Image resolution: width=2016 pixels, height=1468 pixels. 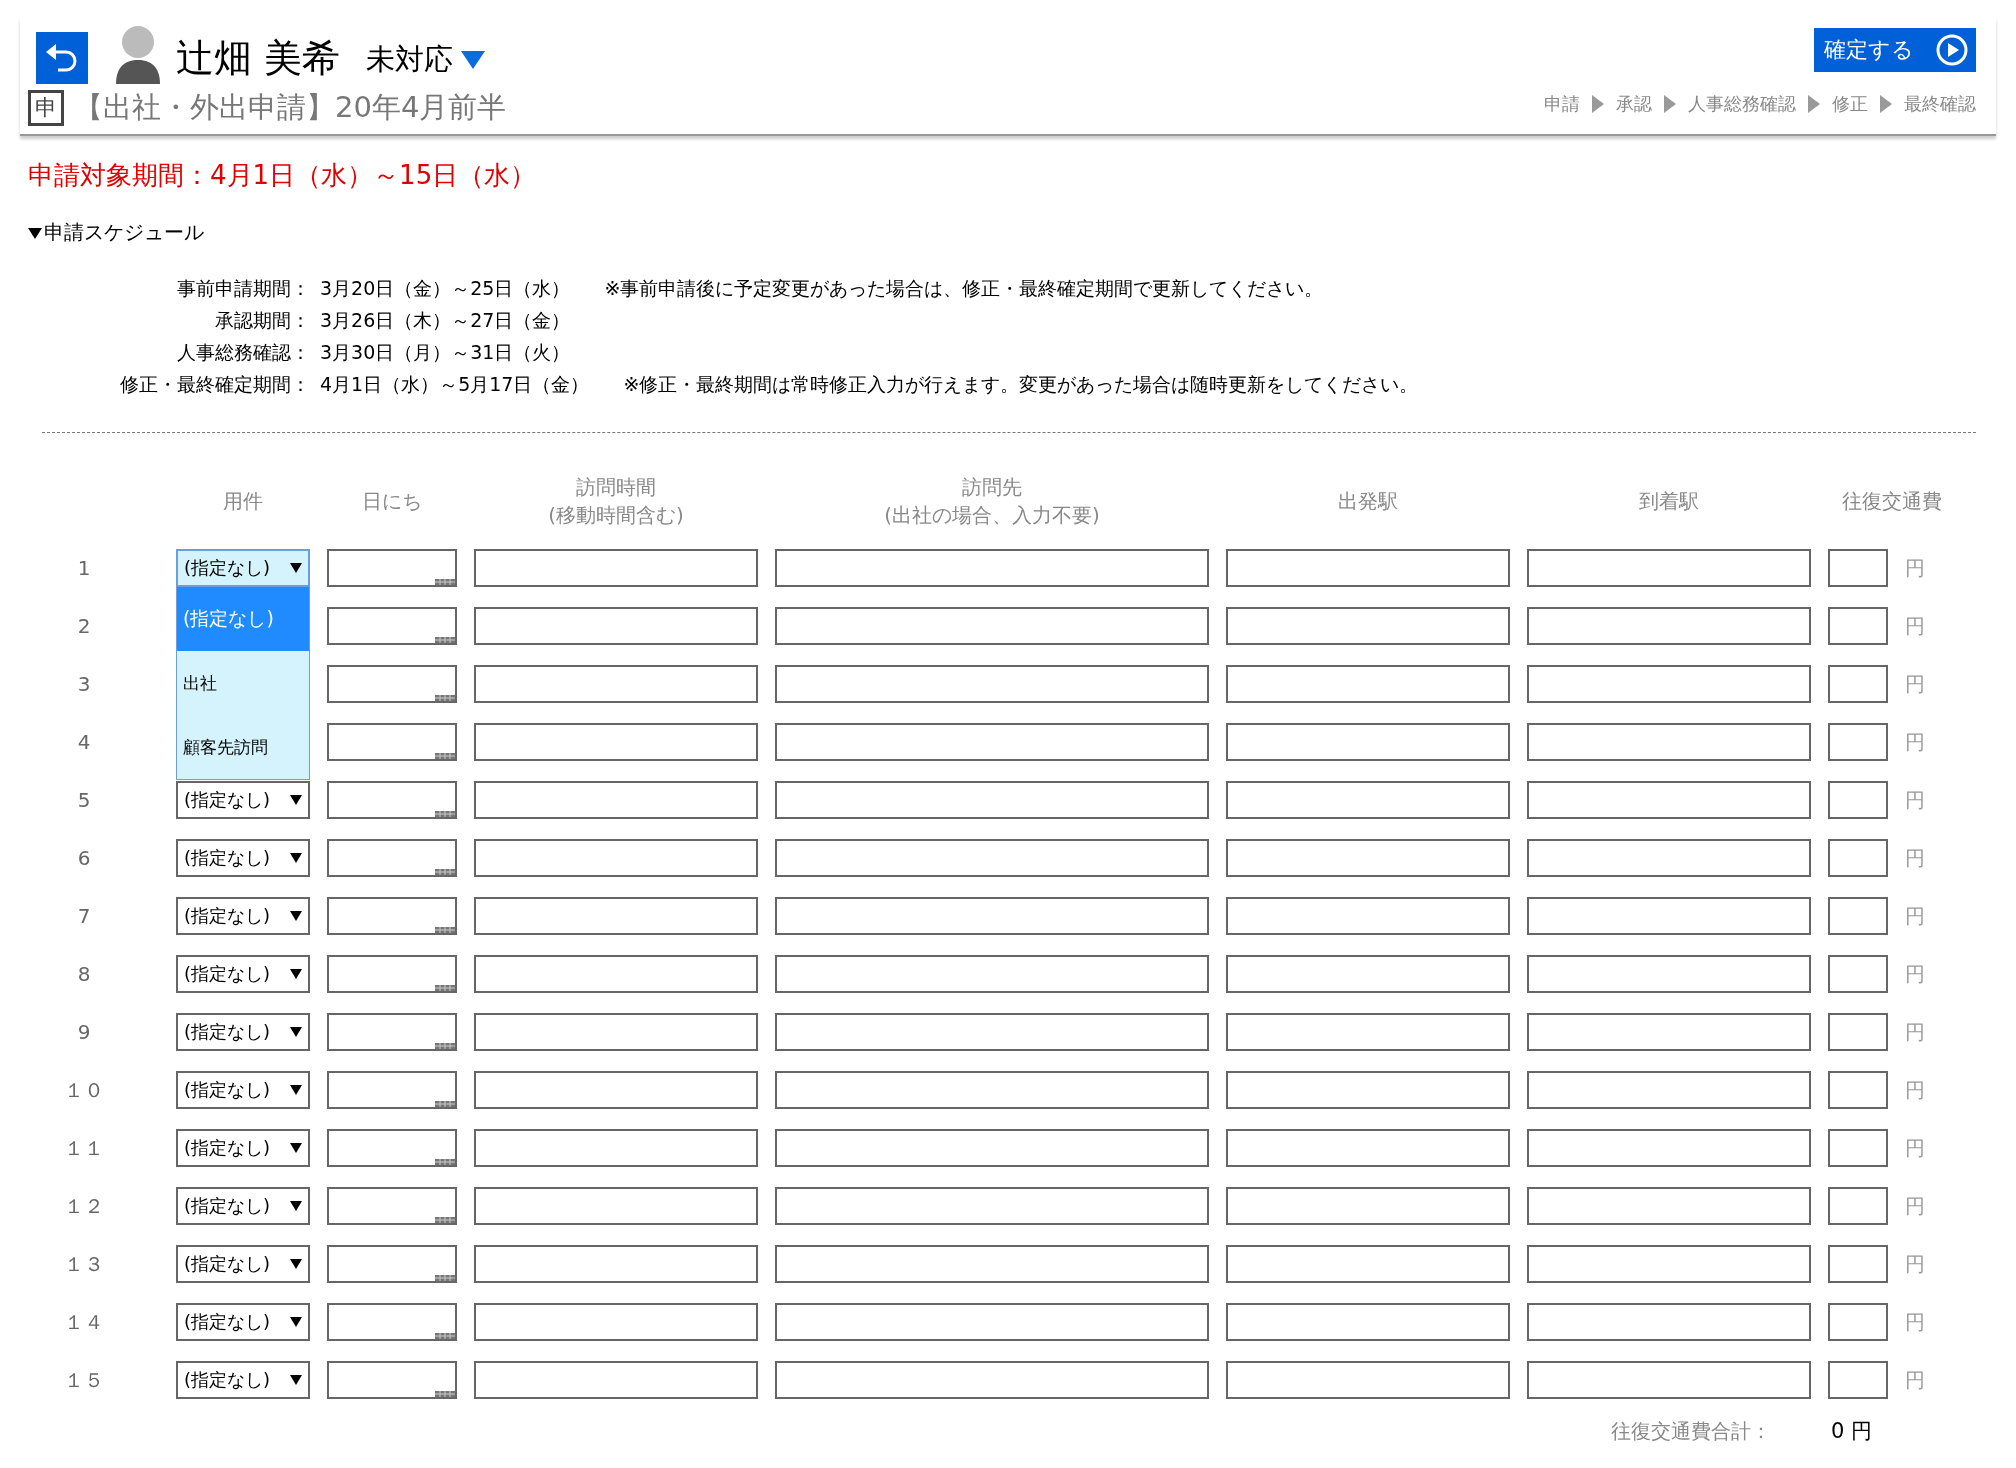 What do you see at coordinates (1895, 50) in the screenshot?
I see `confirm-button: 確定する` at bounding box center [1895, 50].